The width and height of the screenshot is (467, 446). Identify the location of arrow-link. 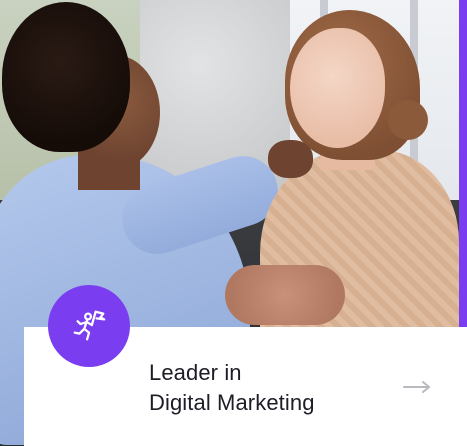
(417, 387).